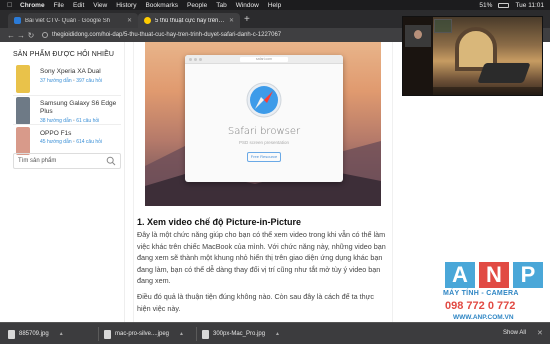  I want to click on product-name: Sony Xperia XA Dual, so click(80, 72).